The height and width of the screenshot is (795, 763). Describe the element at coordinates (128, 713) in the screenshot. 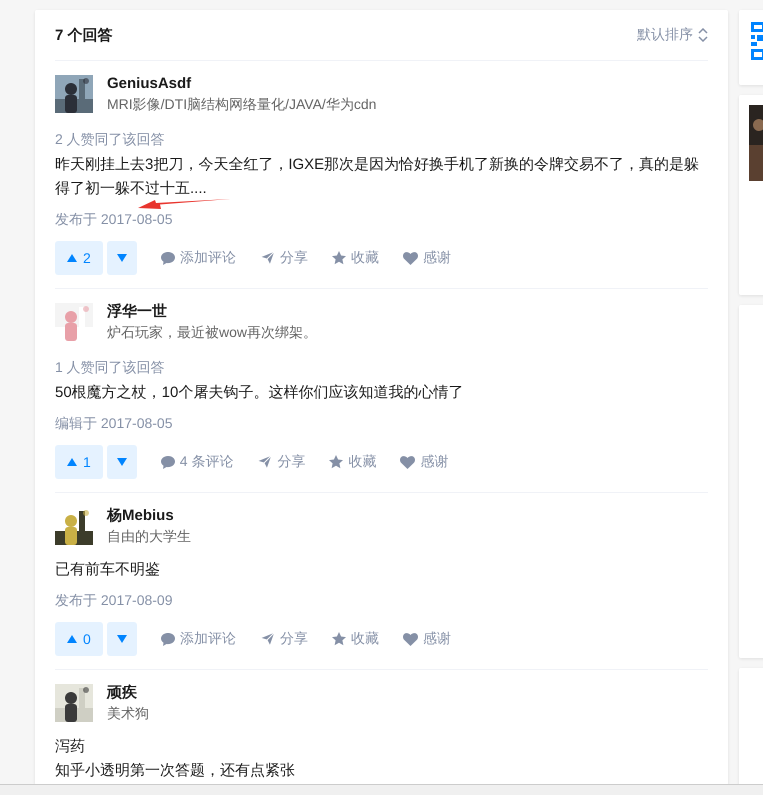

I see `author-bio: 美术狗` at that location.